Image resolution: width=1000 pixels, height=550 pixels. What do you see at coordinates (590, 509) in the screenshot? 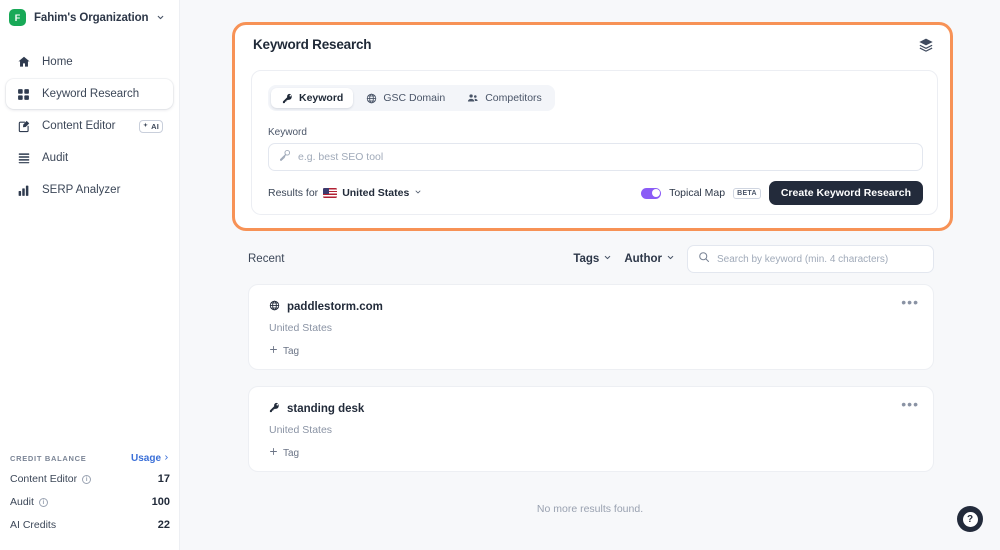
I see `empty-state-text: No more results found.` at bounding box center [590, 509].